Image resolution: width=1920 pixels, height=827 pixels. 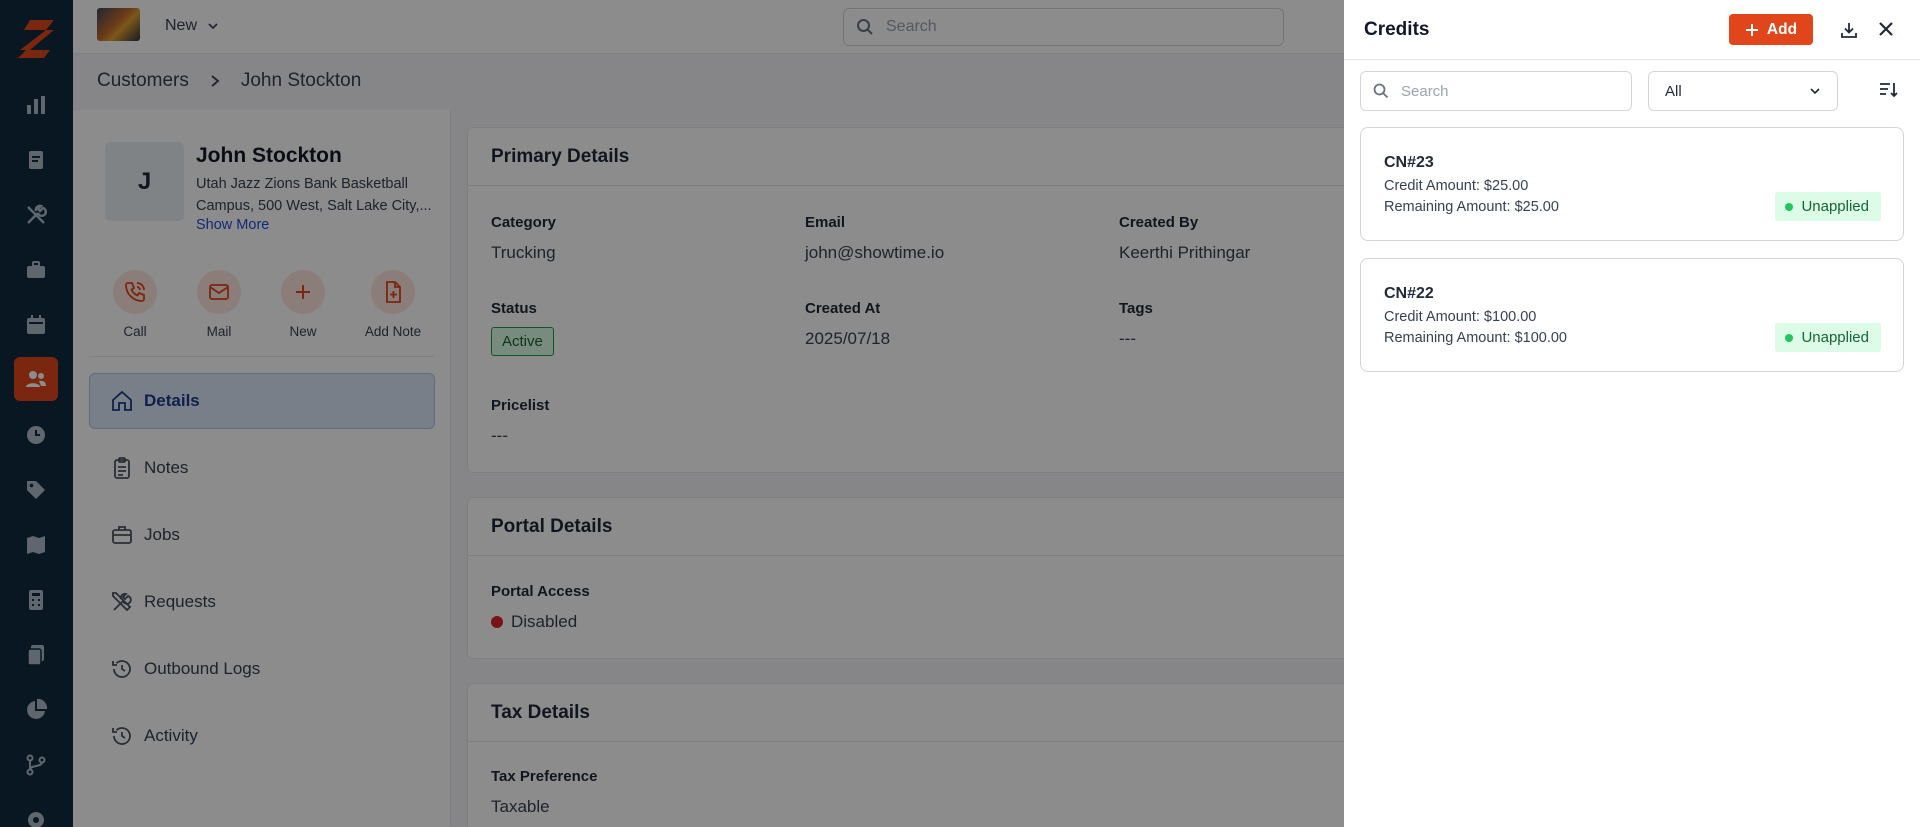 What do you see at coordinates (1397, 29) in the screenshot?
I see `drawer-title: Credits` at bounding box center [1397, 29].